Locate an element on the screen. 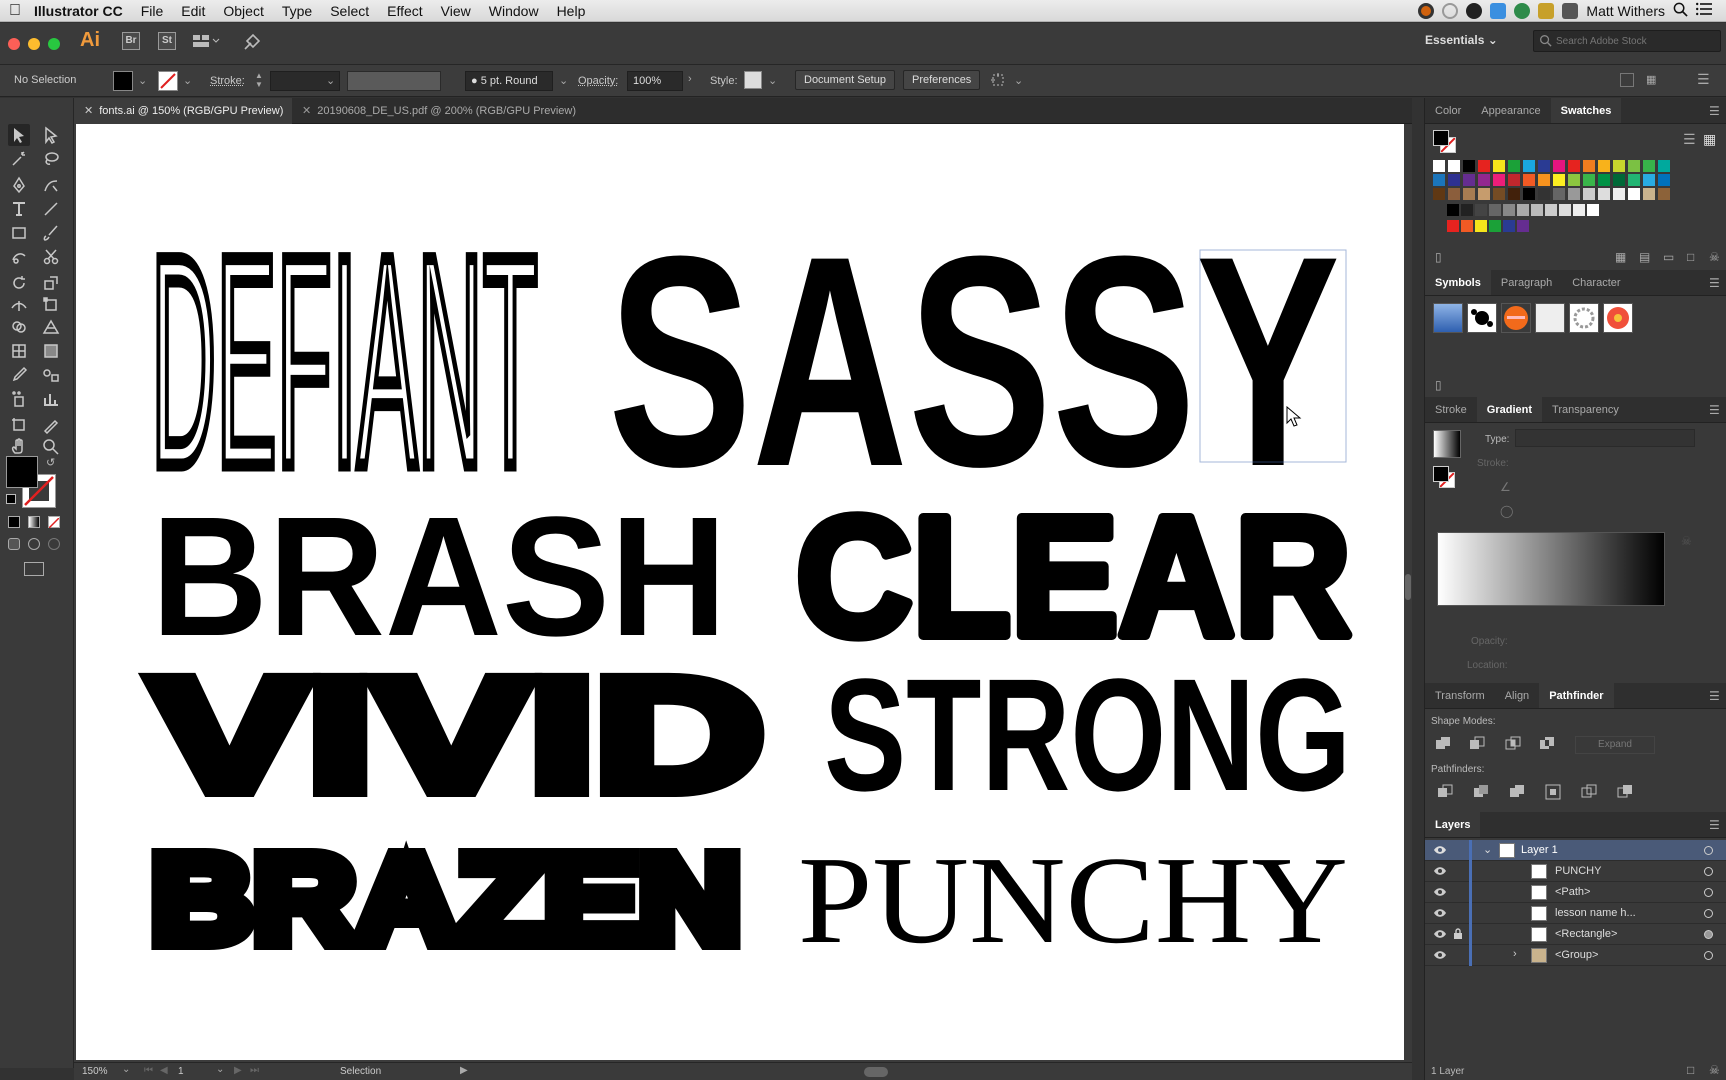 This screenshot has height=1080, width=1726. finder-icon is located at coordinates (1498, 10).